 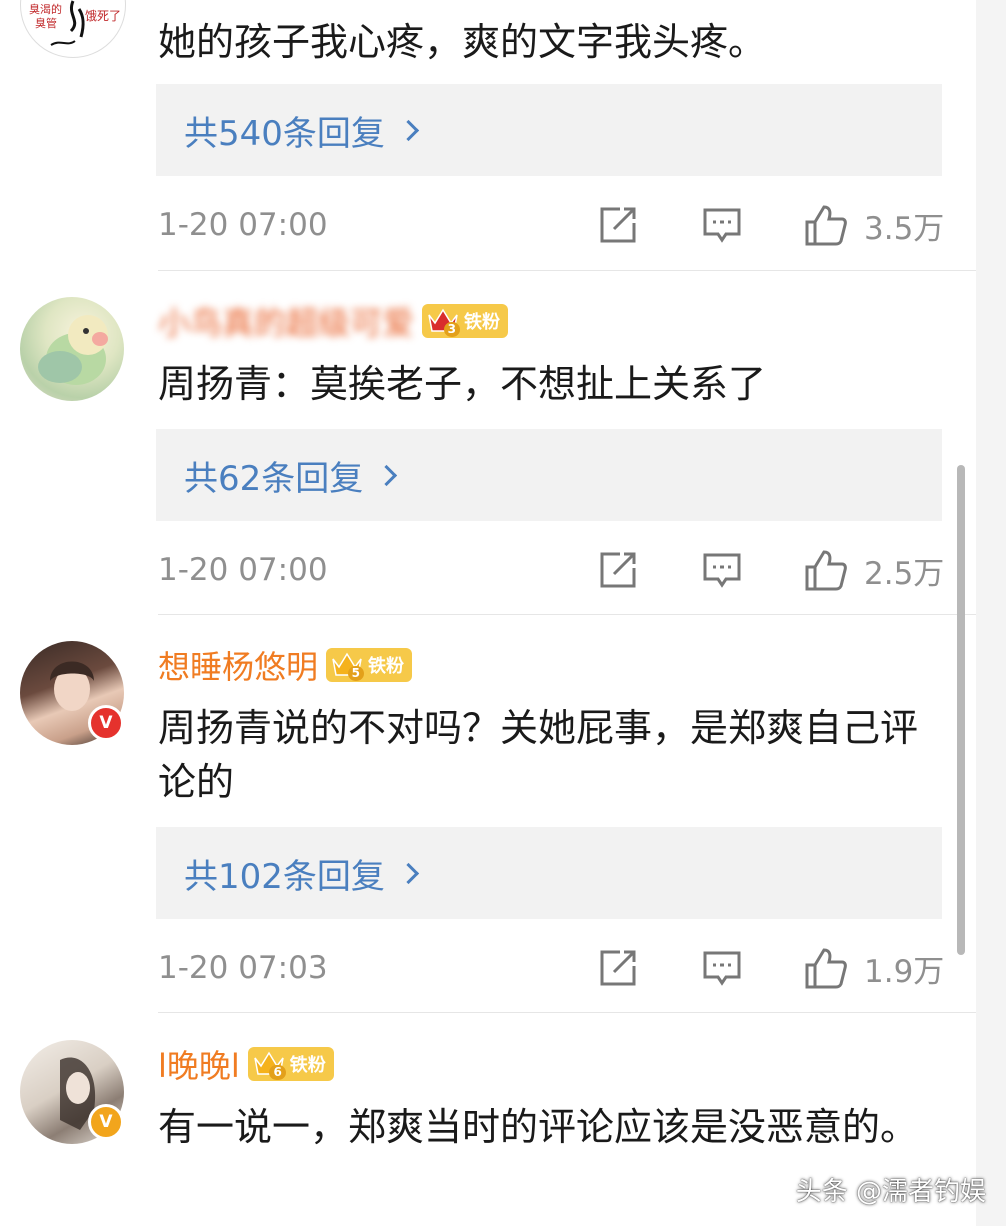 I want to click on reply-box: 共102条回复, so click(x=549, y=873).